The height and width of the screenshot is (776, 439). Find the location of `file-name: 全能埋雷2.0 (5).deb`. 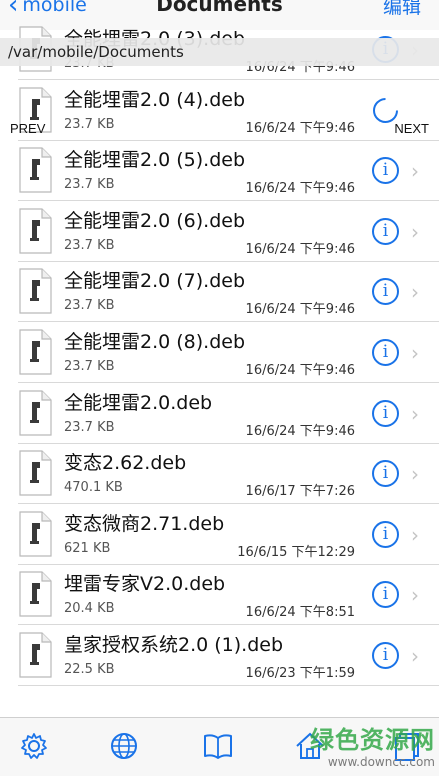

file-name: 全能埋雷2.0 (5).deb is located at coordinates (155, 160).